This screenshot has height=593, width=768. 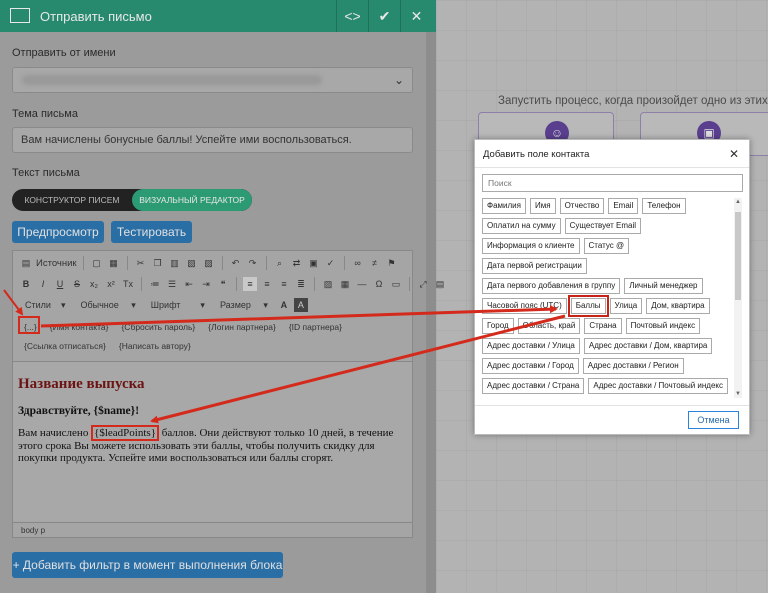 I want to click on arrow-placeholder-to-dialog, so click(x=299, y=316).